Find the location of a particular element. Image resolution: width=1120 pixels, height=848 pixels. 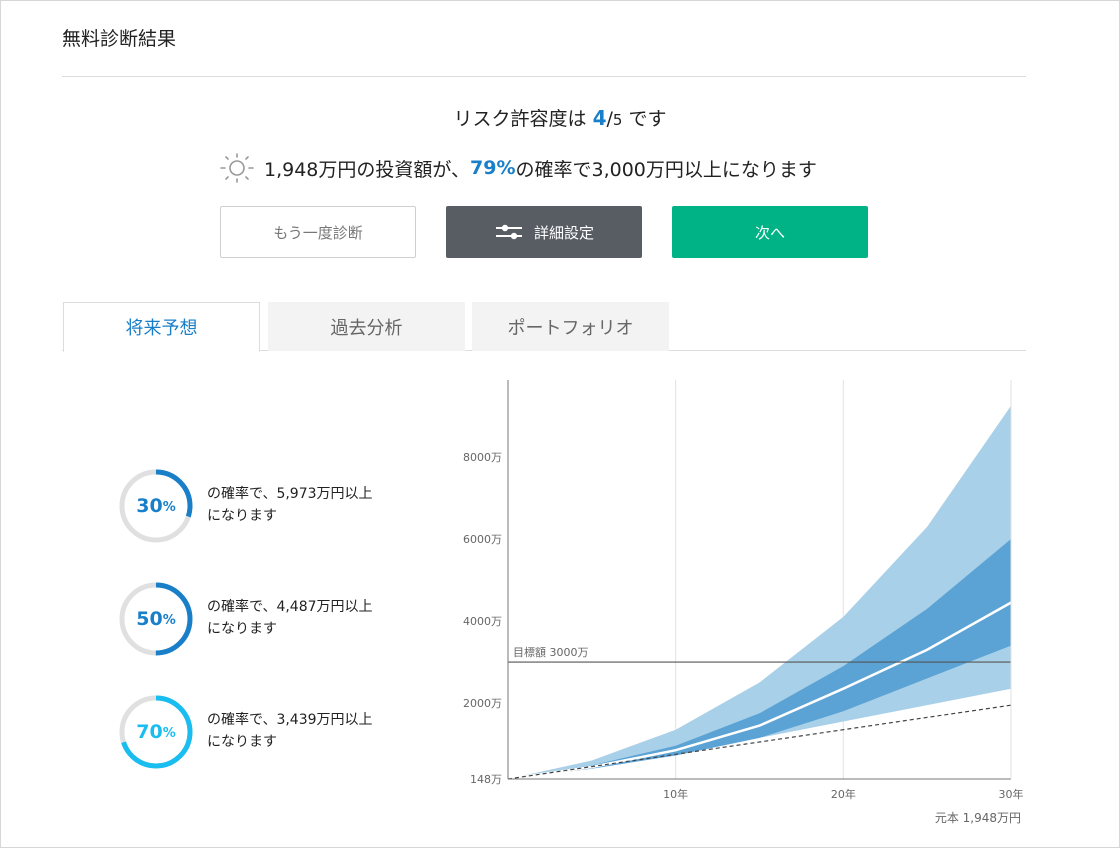

y-tick-label: 6000万 is located at coordinates (482, 539).